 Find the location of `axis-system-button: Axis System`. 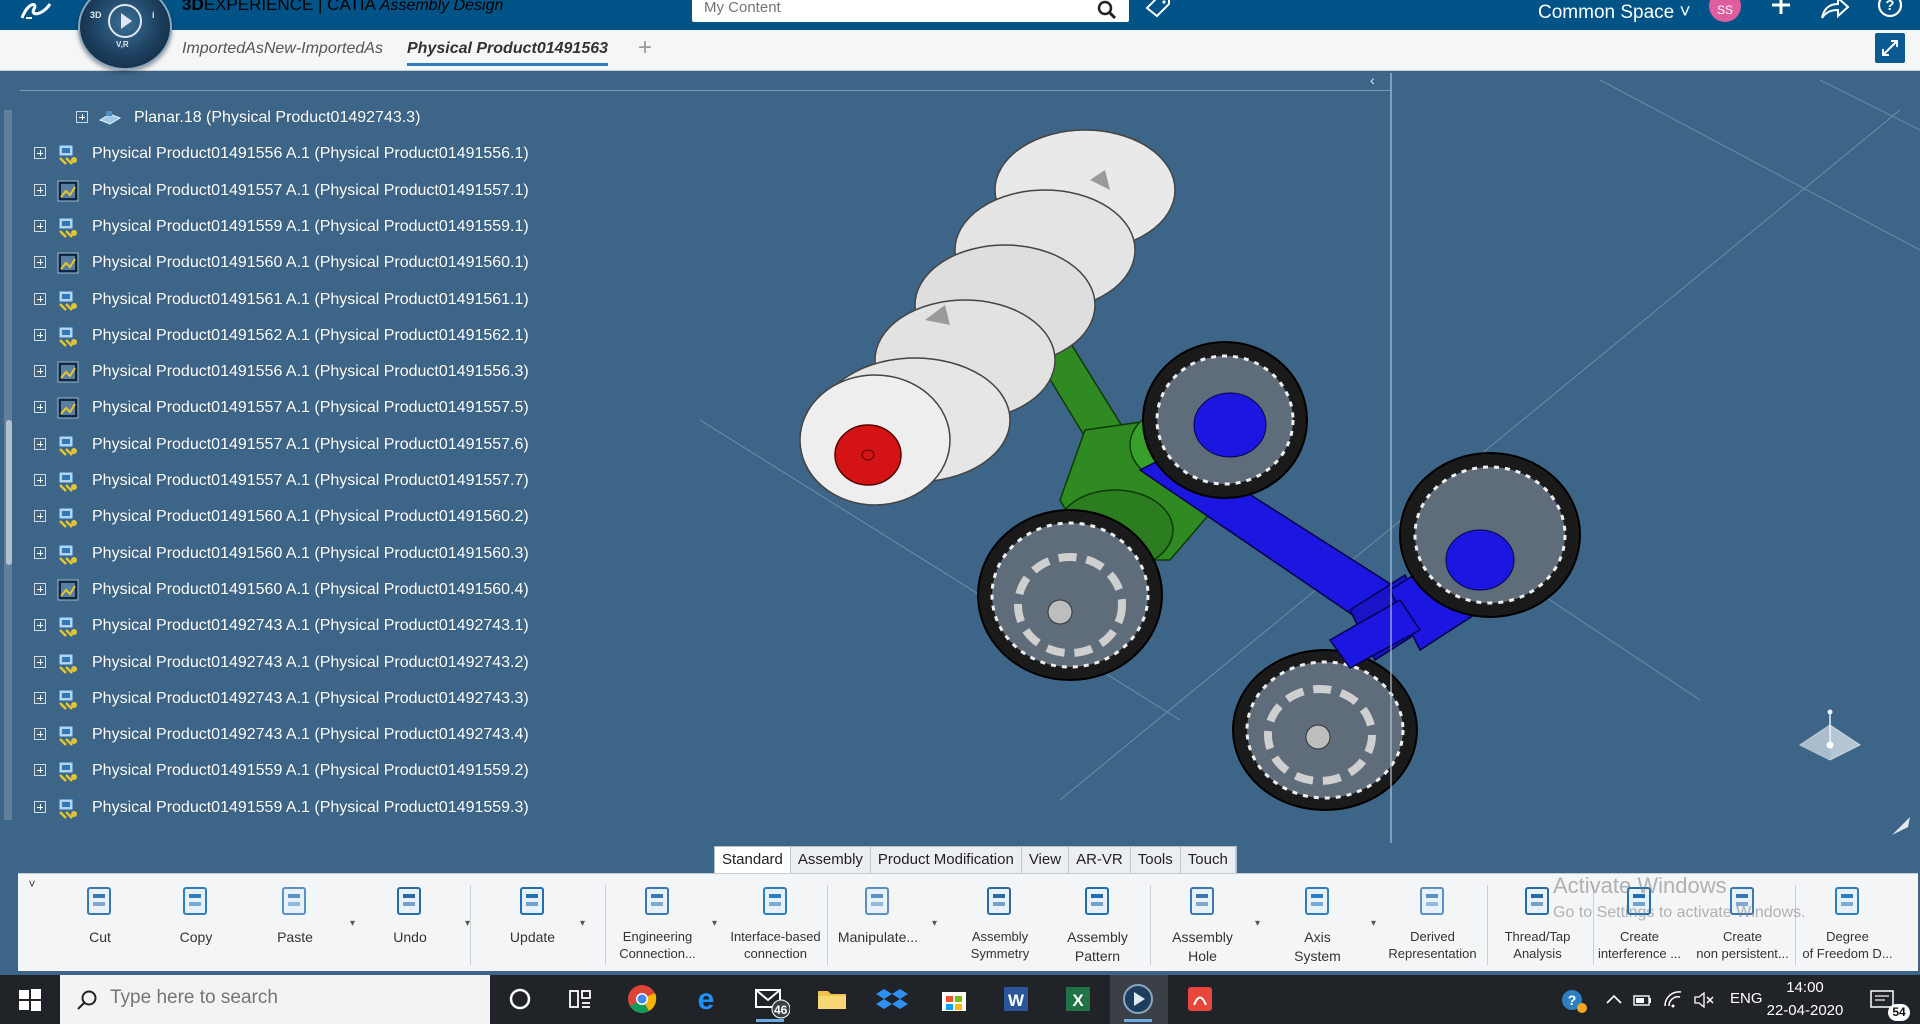

axis-system-button: Axis System is located at coordinates (1317, 927).